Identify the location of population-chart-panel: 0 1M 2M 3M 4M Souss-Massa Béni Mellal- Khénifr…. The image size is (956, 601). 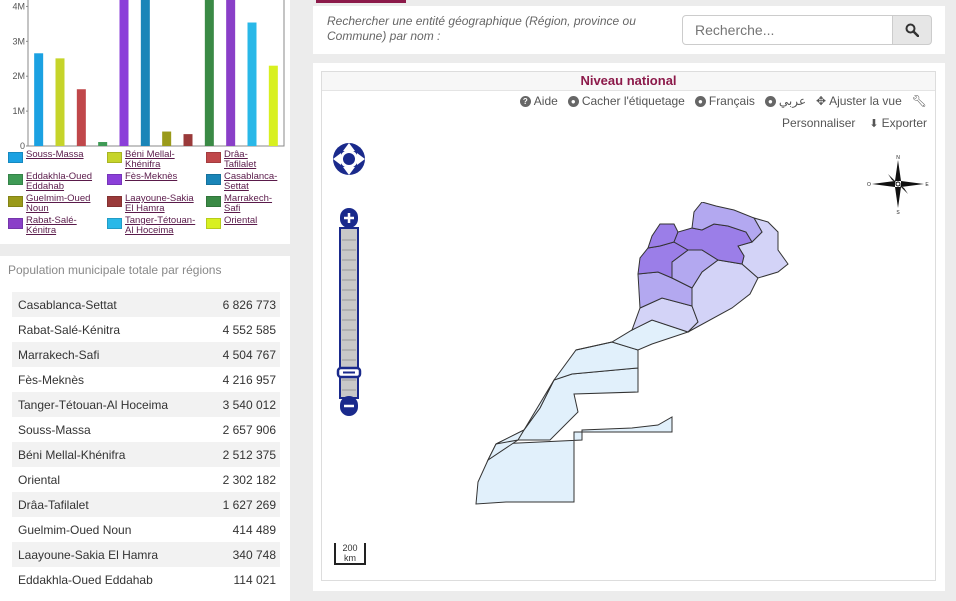
(145, 122).